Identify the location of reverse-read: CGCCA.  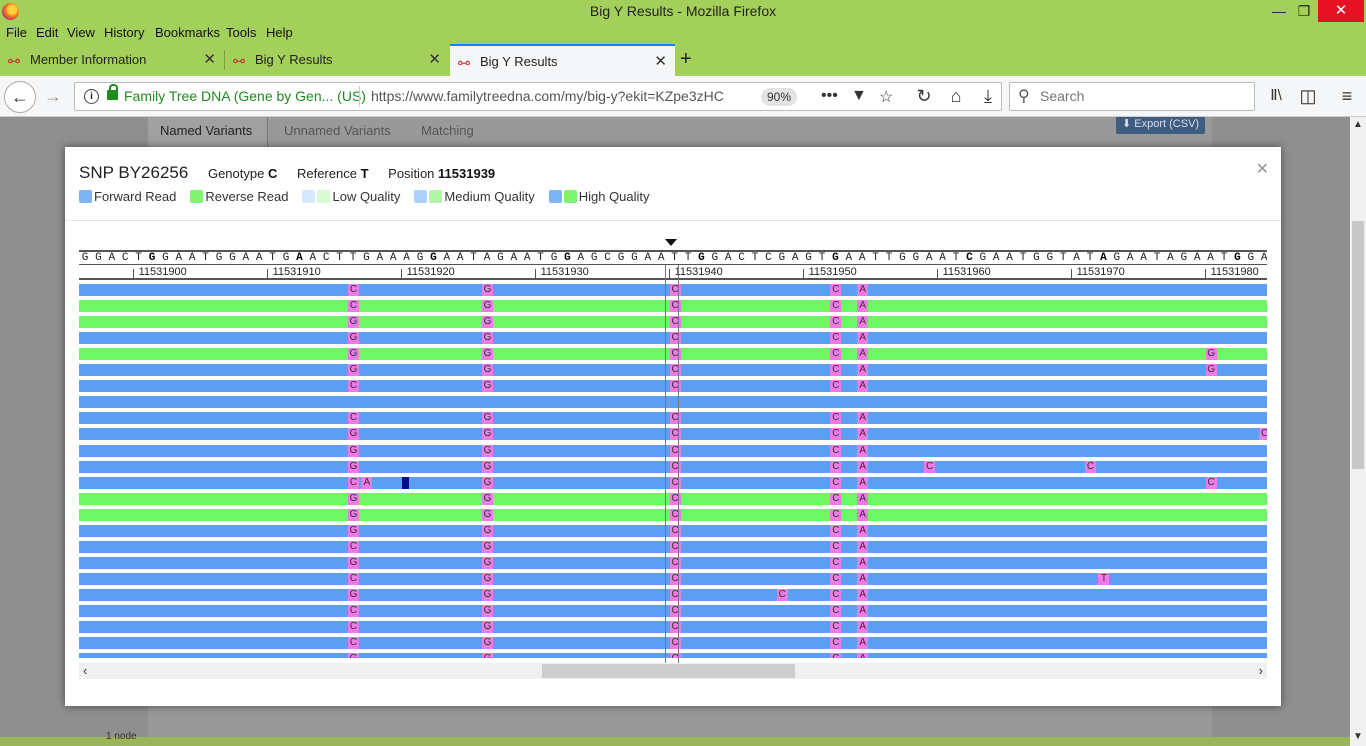
(673, 306).